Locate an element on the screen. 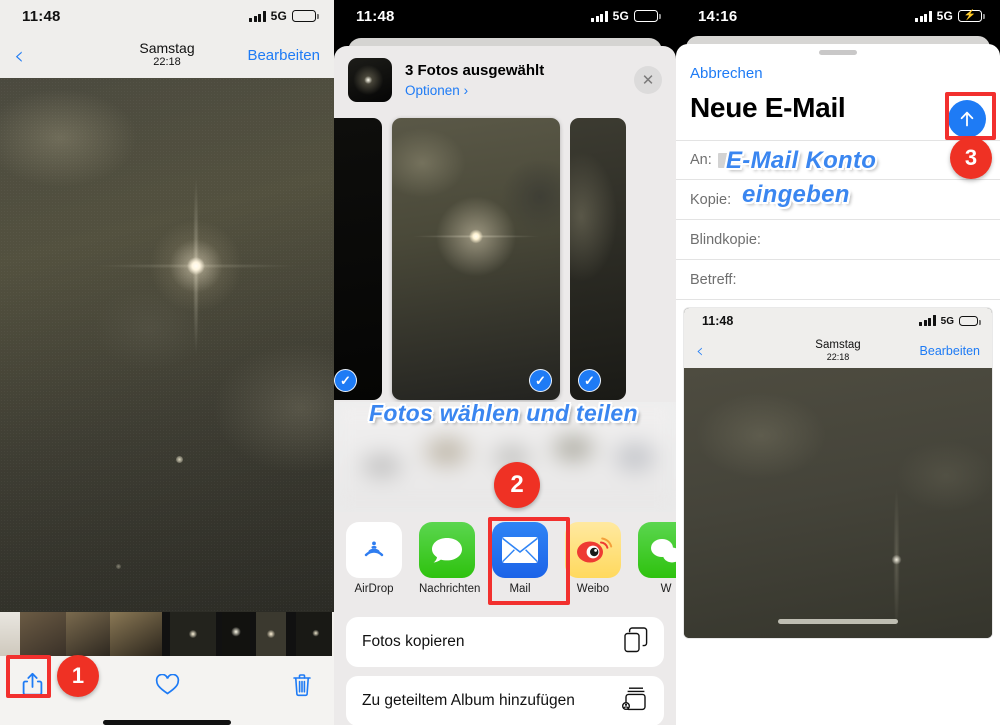 Image resolution: width=1000 pixels, height=725 pixels. share-target-weibo: Weibo is located at coordinates (593, 558).